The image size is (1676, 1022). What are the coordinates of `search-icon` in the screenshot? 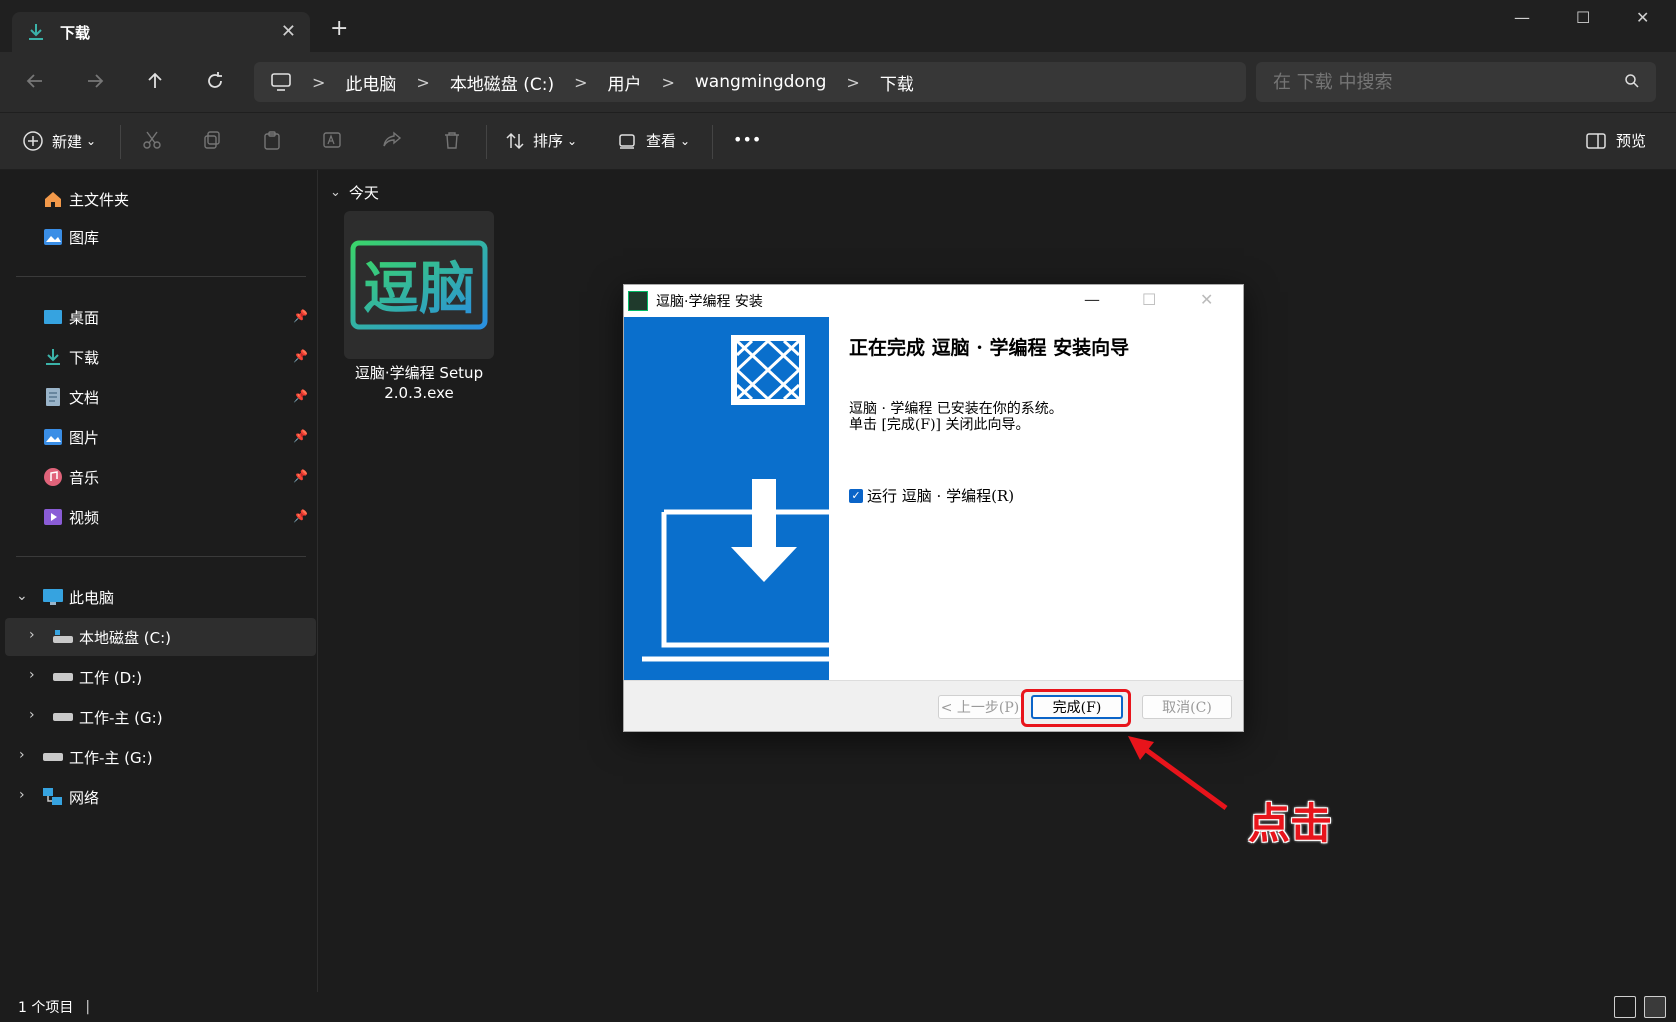 It's located at (1632, 81).